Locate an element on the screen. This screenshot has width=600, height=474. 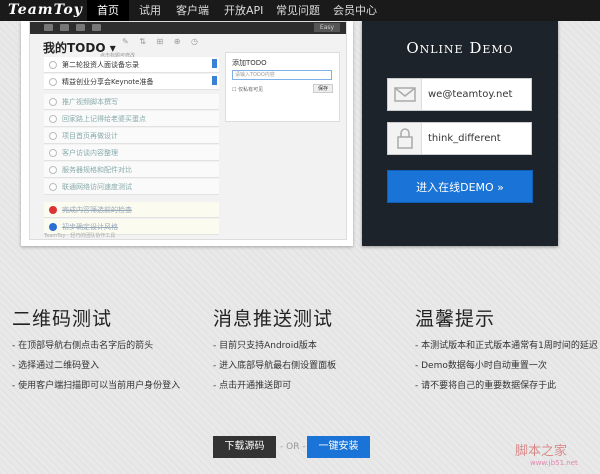
tips-title: 温馨提示 is located at coordinates (455, 319).